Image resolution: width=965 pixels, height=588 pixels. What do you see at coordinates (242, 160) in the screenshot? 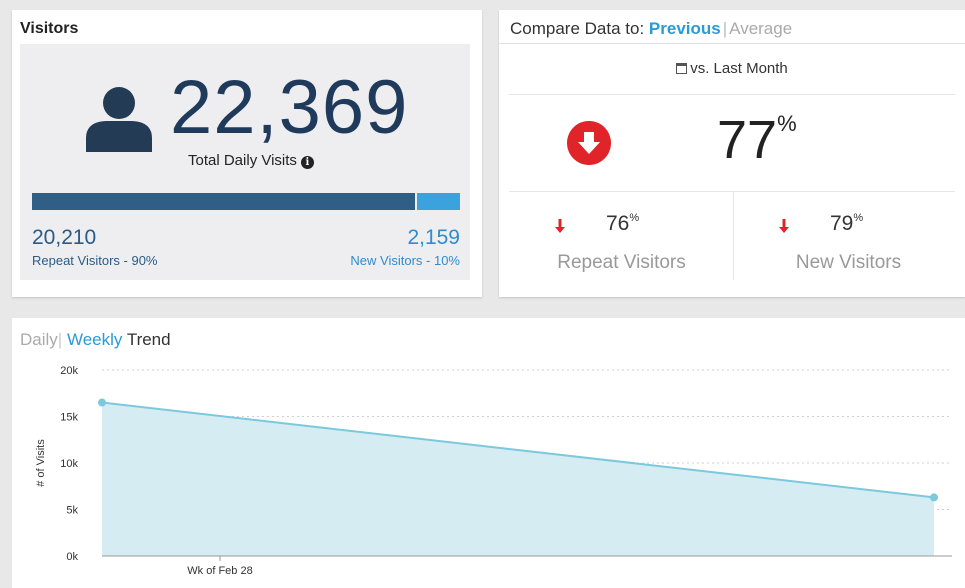
I see `total-visits-label-text: Total Daily Visits` at bounding box center [242, 160].